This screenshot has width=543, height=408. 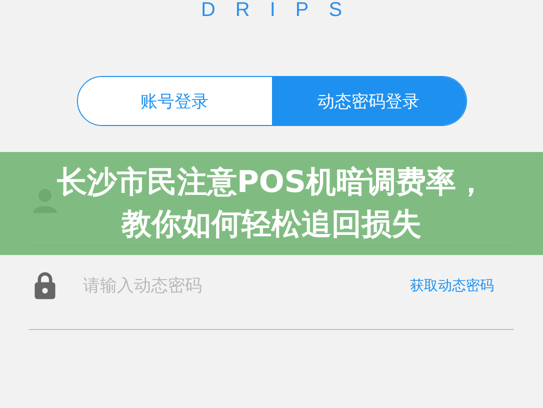 What do you see at coordinates (245, 285) in the screenshot?
I see `code-input: 请输入动态密码` at bounding box center [245, 285].